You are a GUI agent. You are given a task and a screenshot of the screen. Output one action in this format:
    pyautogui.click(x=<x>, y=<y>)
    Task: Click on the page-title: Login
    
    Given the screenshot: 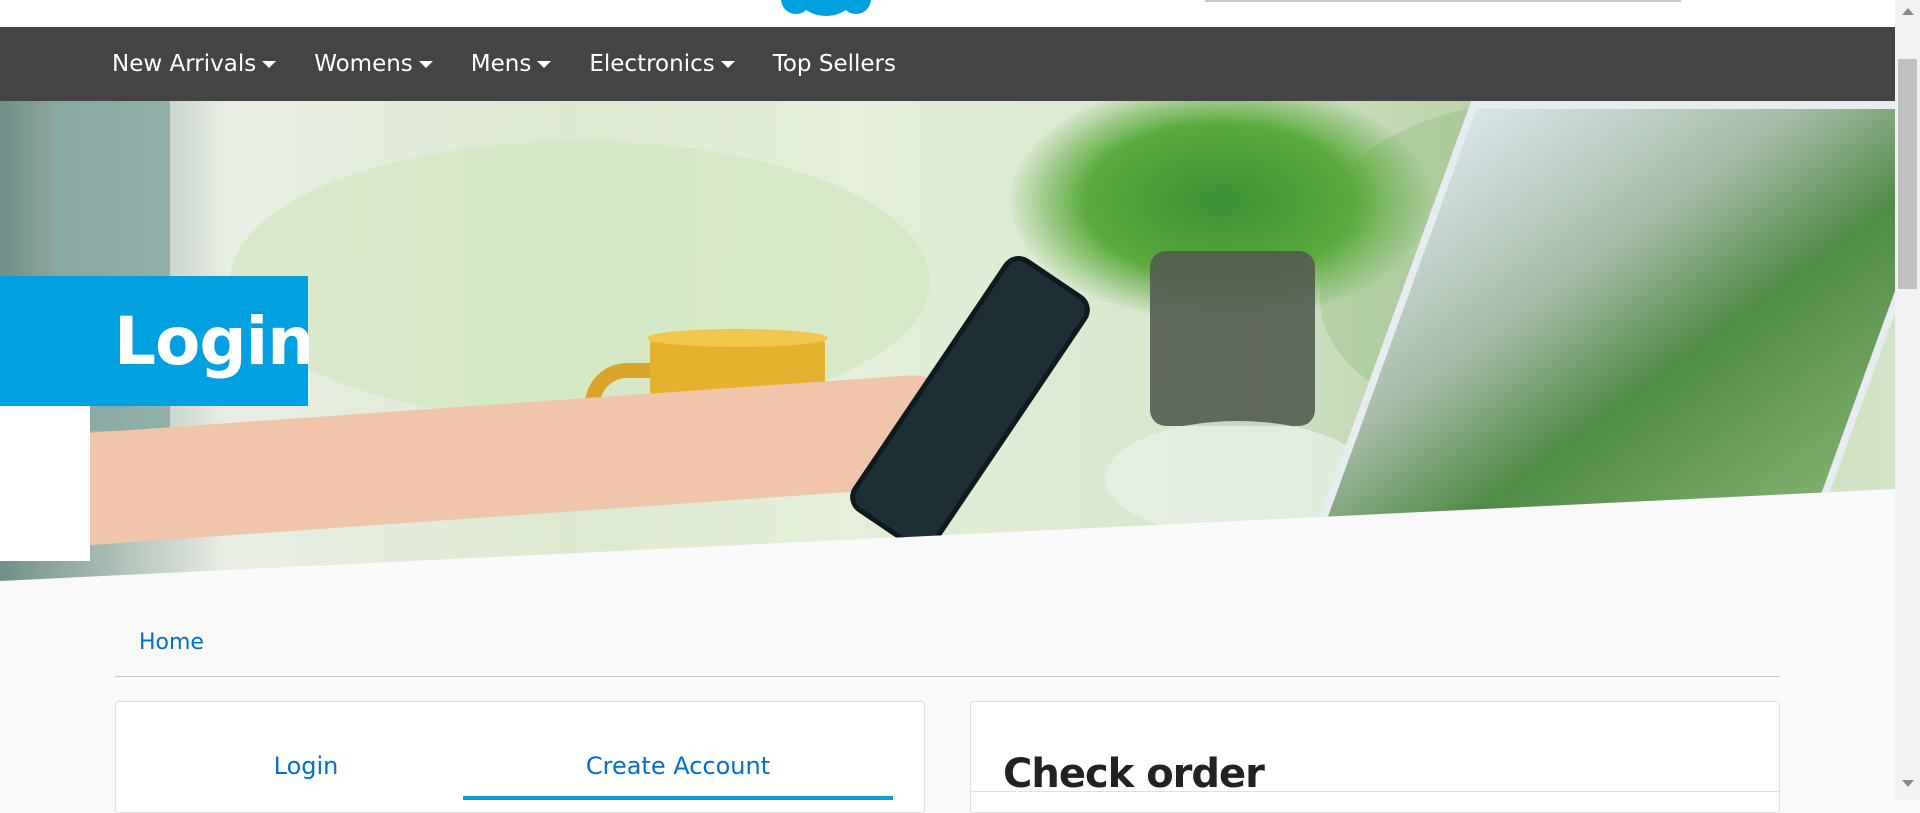 What is the action you would take?
    pyautogui.click(x=214, y=341)
    